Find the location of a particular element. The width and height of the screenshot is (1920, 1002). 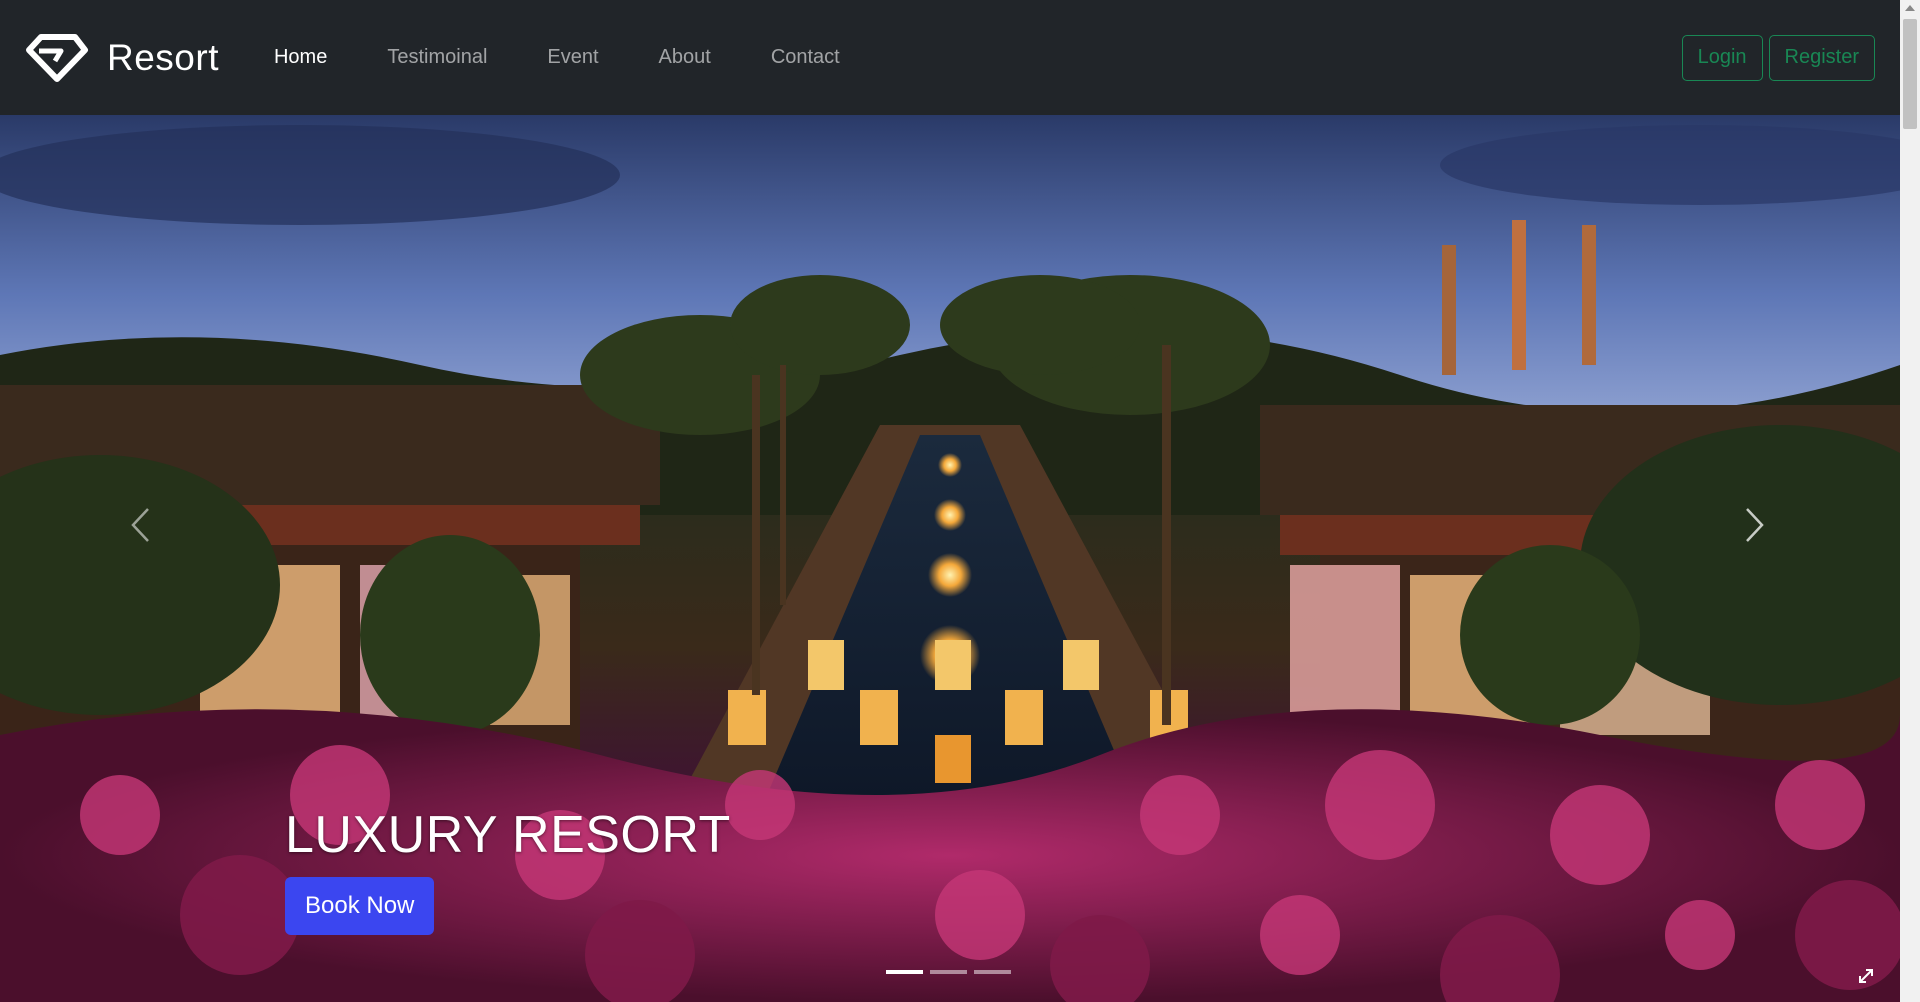

diamond-logo-icon is located at coordinates (57, 57).